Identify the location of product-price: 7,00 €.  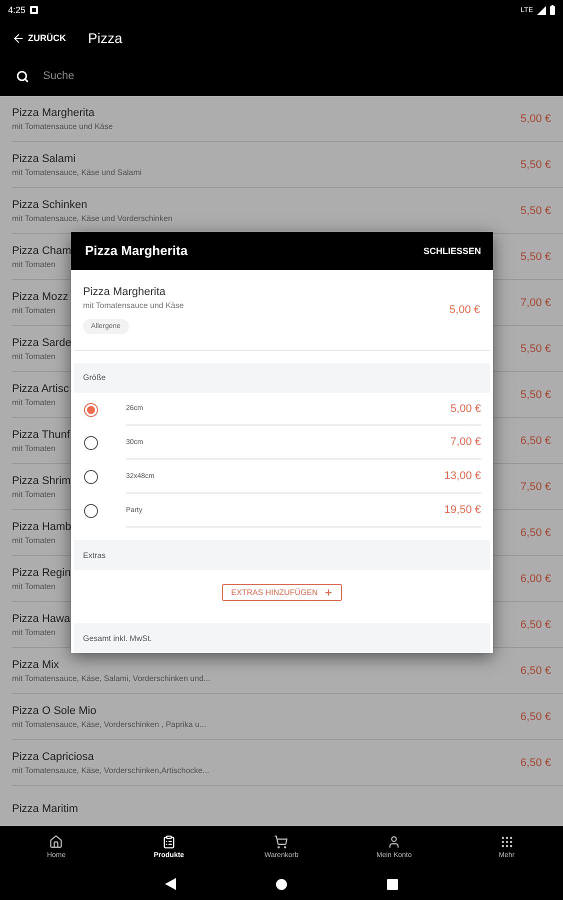
(535, 302).